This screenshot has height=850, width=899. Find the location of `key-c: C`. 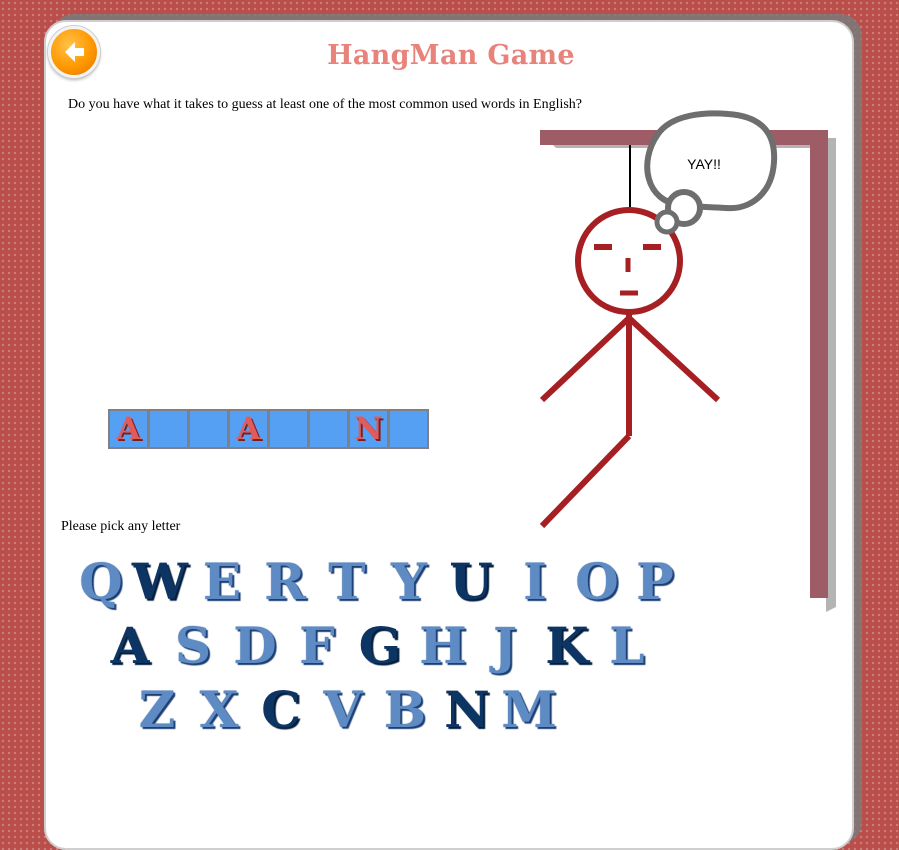

key-c: C is located at coordinates (281, 710).